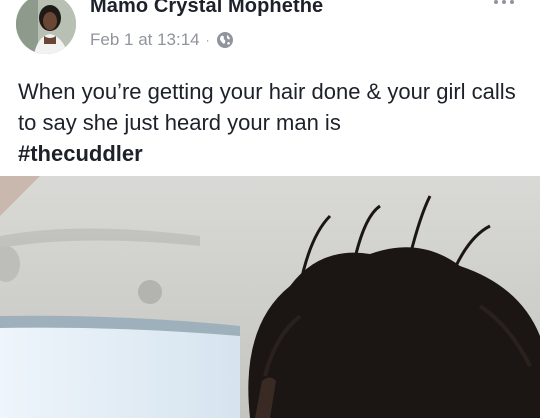  I want to click on post-timestamp: Feb 1 at 13:14, so click(145, 40).